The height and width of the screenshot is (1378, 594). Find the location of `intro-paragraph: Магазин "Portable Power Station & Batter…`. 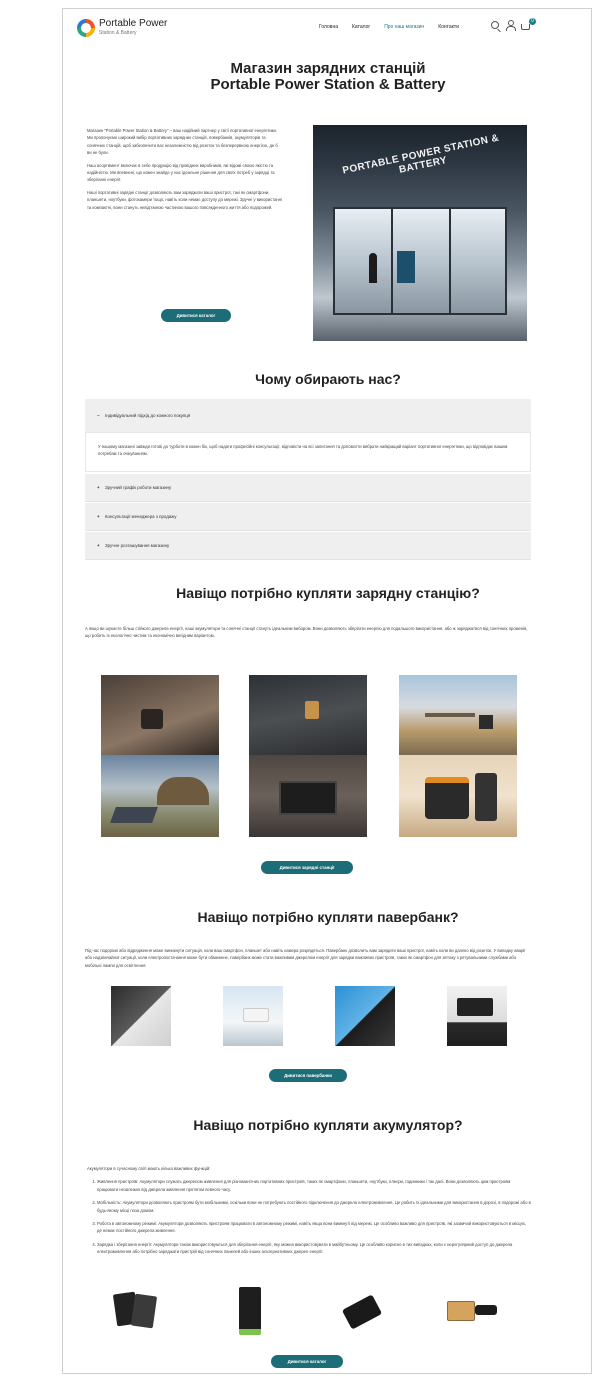

intro-paragraph: Магазин "Portable Power Station & Batter… is located at coordinates (182, 142).